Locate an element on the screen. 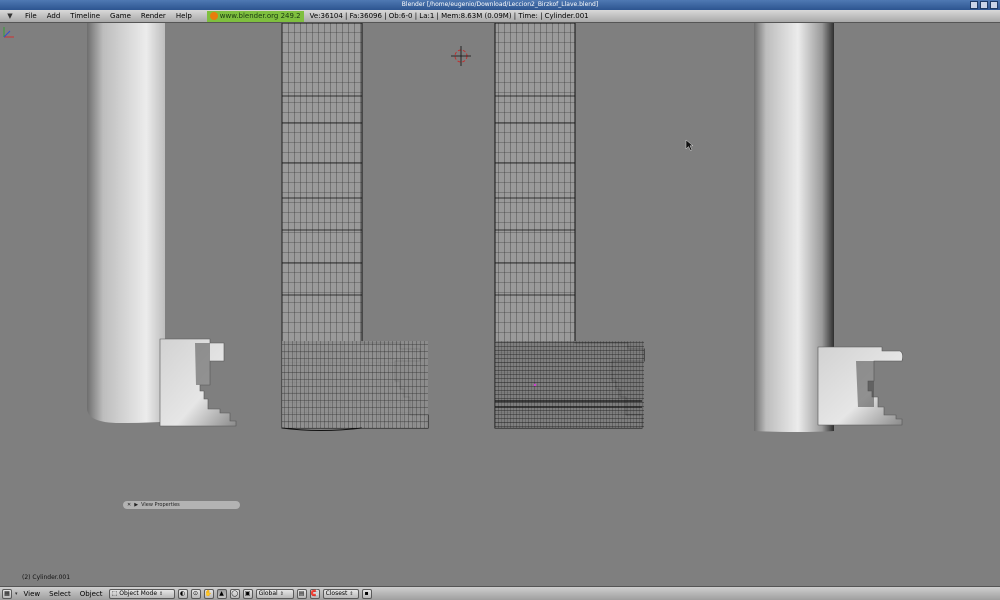 This screenshot has width=1000, height=600. menu-file: File is located at coordinates (31, 16).